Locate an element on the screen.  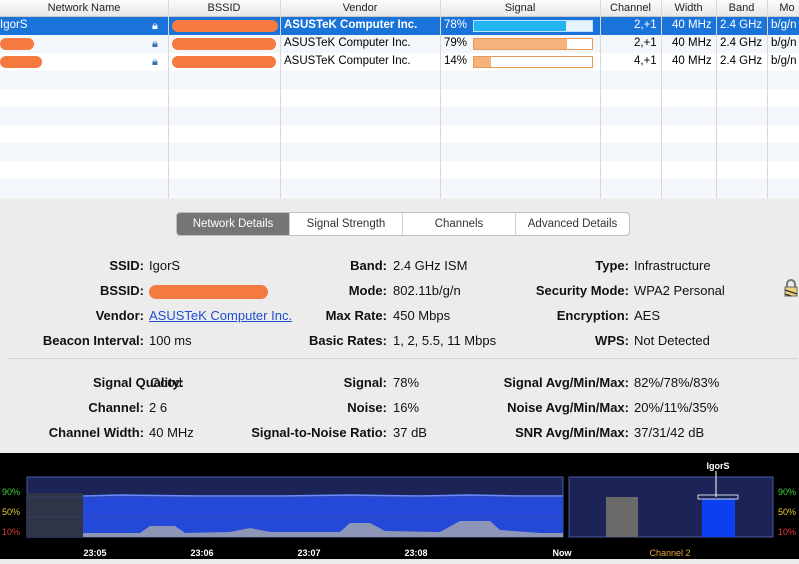
channel-plot-area is located at coordinates (671, 507).